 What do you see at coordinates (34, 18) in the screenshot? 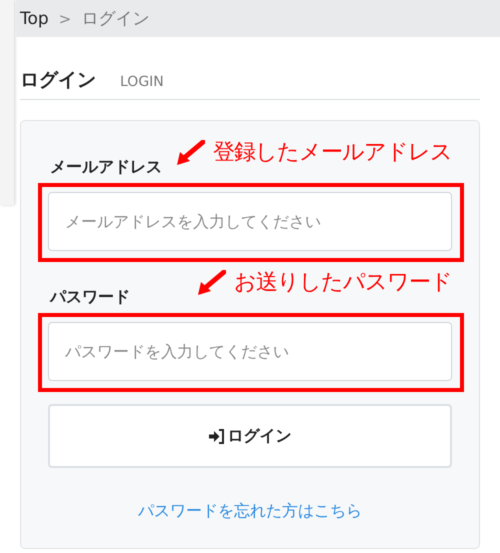
I see `breadcrumb-link: Top` at bounding box center [34, 18].